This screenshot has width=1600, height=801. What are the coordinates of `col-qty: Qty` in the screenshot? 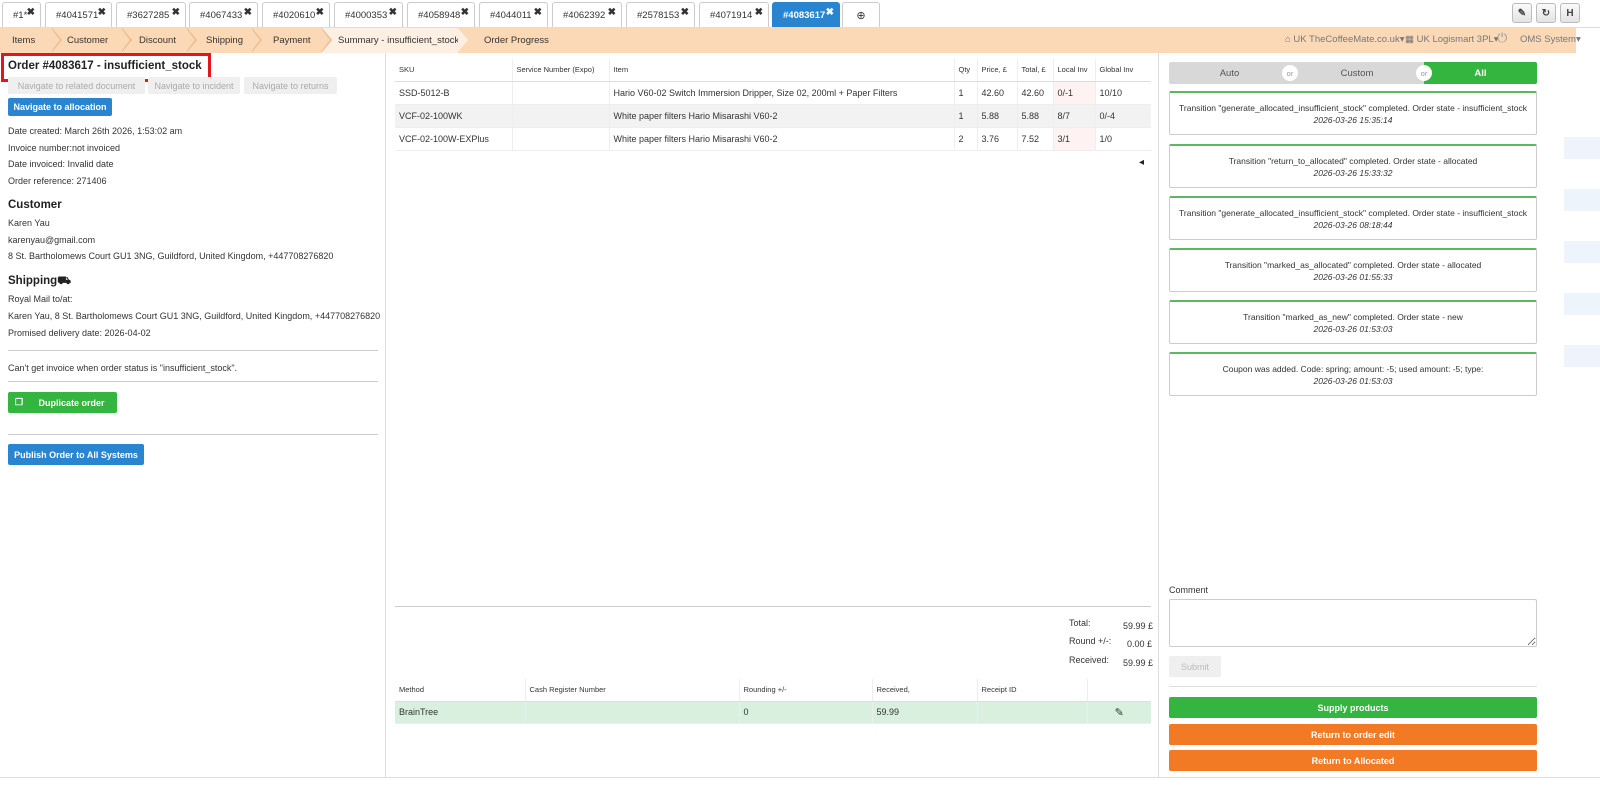 It's located at (965, 70).